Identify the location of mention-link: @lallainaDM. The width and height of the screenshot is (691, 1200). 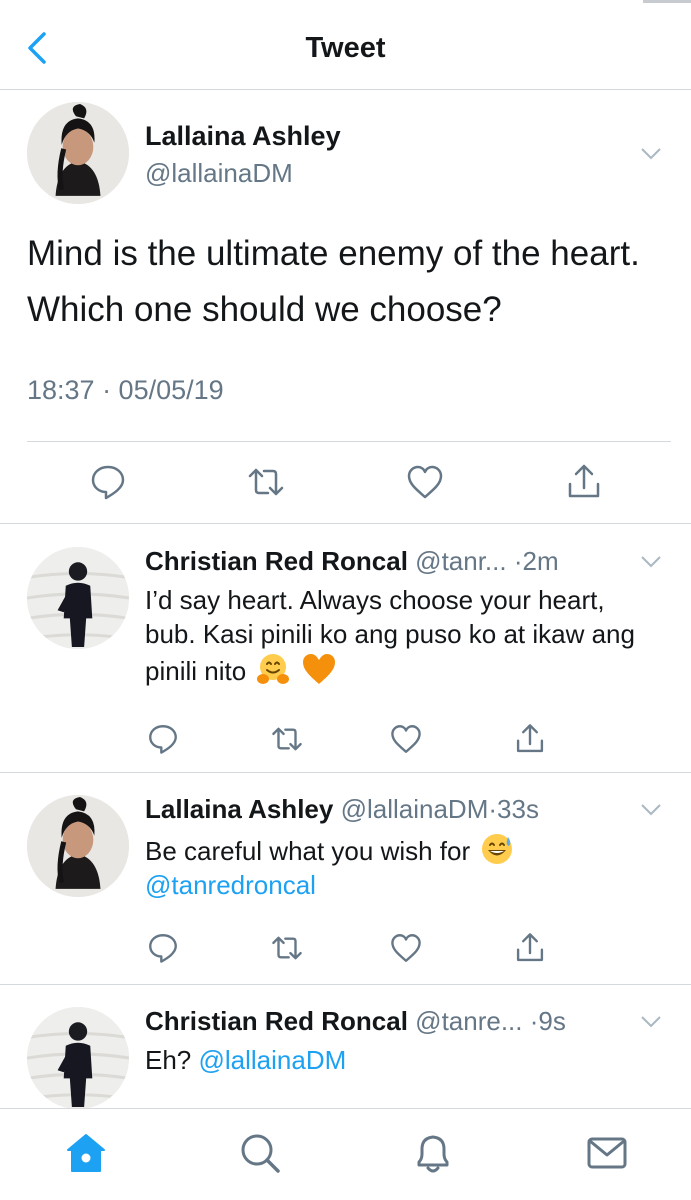
(273, 1060).